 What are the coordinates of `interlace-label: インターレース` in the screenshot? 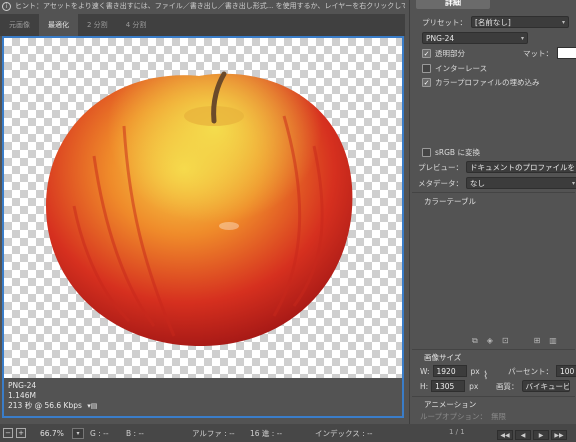 It's located at (461, 68).